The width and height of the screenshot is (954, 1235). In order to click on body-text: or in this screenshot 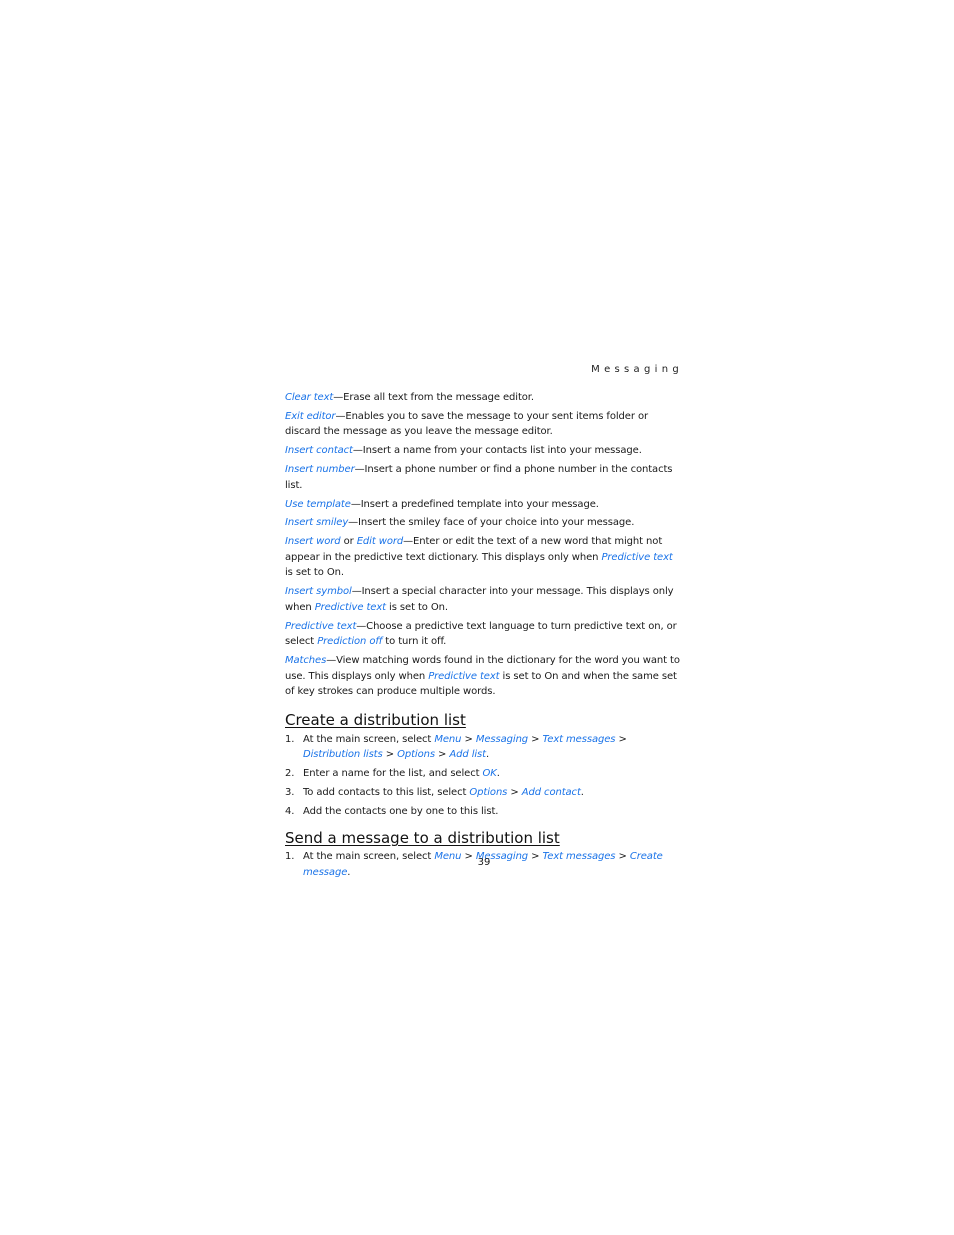, I will do `click(348, 542)`.